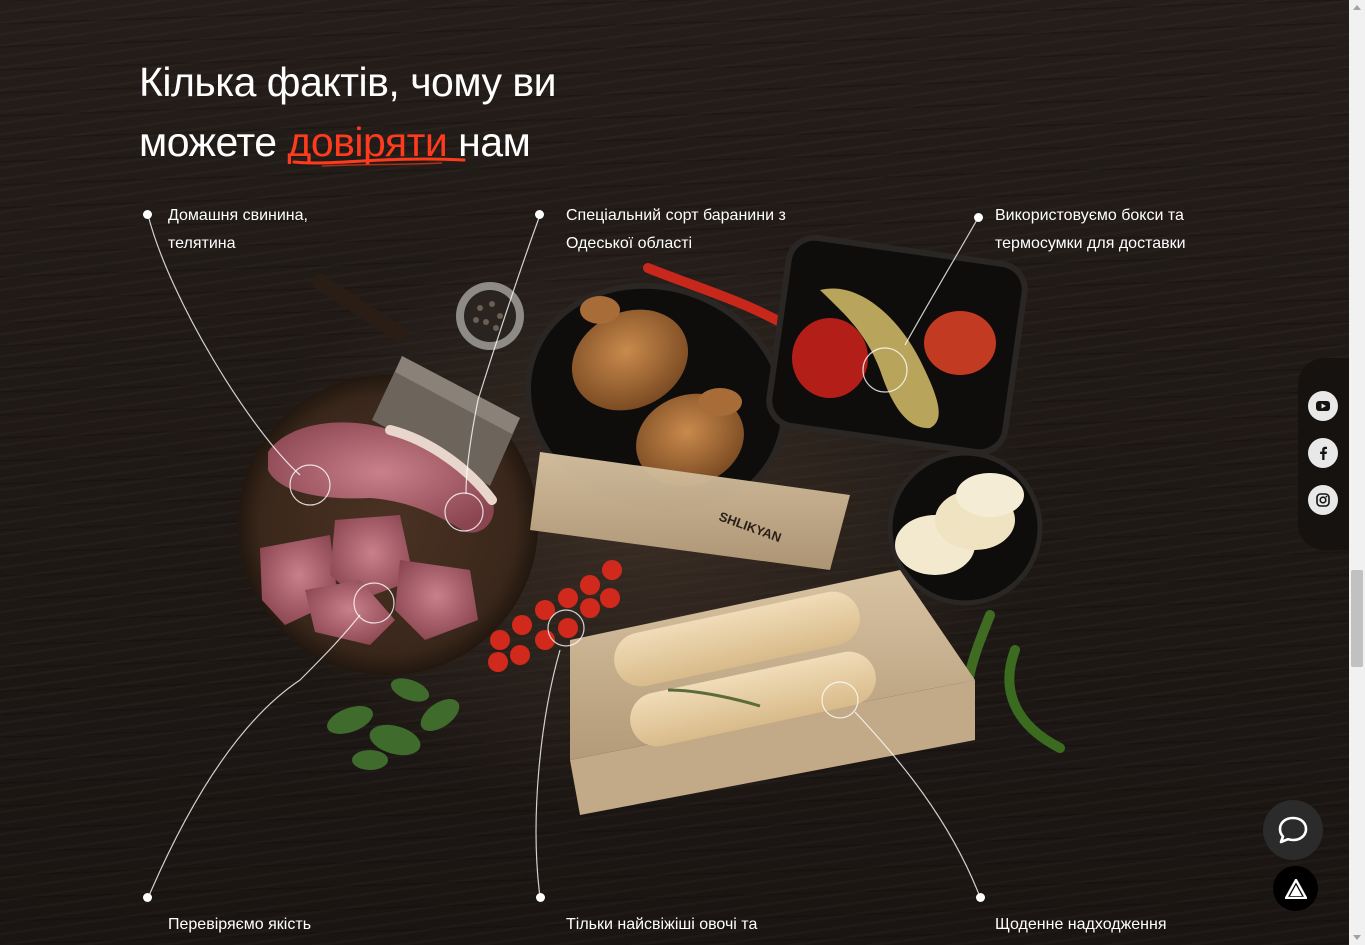 Image resolution: width=1365 pixels, height=945 pixels. I want to click on chat-button, so click(1293, 830).